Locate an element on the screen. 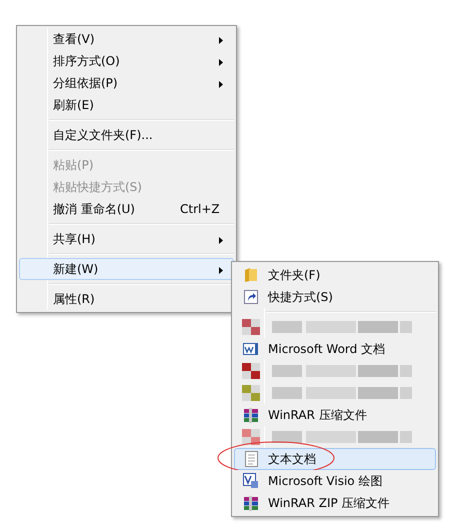  visio-document-icon is located at coordinates (251, 481).